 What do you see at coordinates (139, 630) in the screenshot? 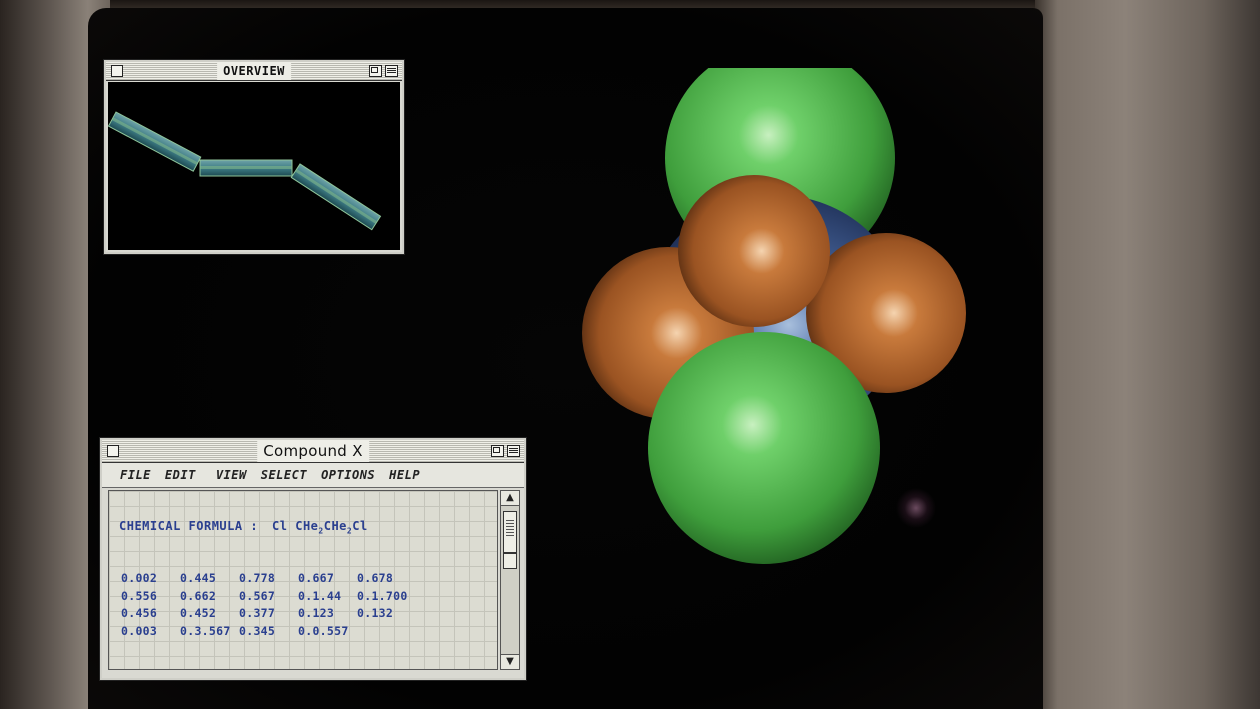
I see `table-cell: 0.003` at bounding box center [139, 630].